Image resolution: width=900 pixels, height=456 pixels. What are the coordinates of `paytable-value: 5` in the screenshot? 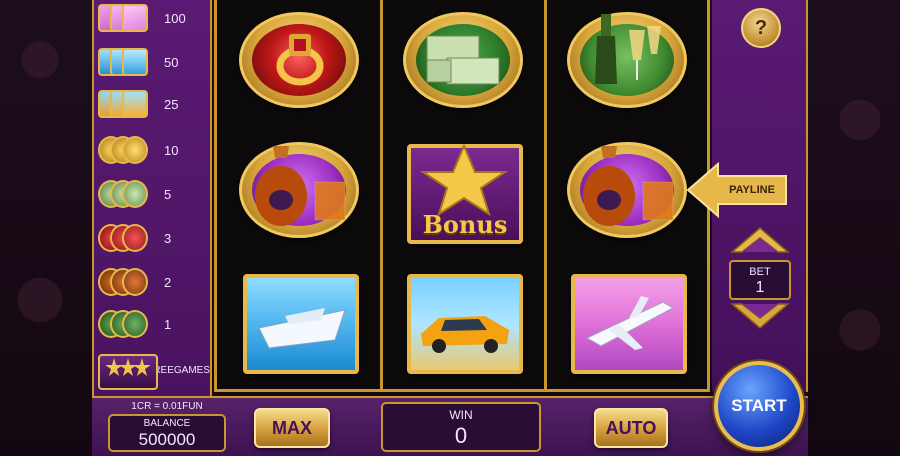 It's located at (168, 194).